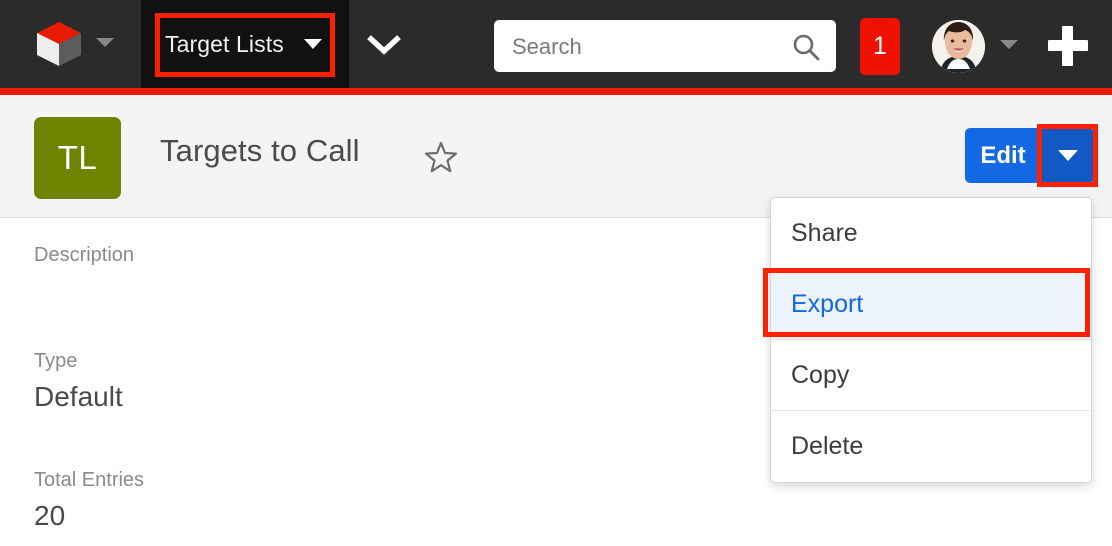  I want to click on menu-item-export: Export, so click(931, 304).